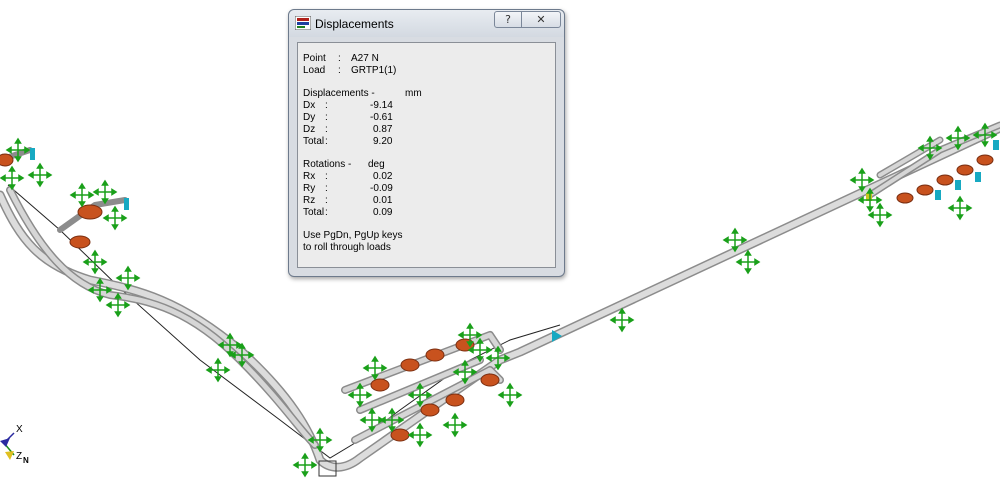 The width and height of the screenshot is (1000, 487). I want to click on axis-x-label: X, so click(19, 429).